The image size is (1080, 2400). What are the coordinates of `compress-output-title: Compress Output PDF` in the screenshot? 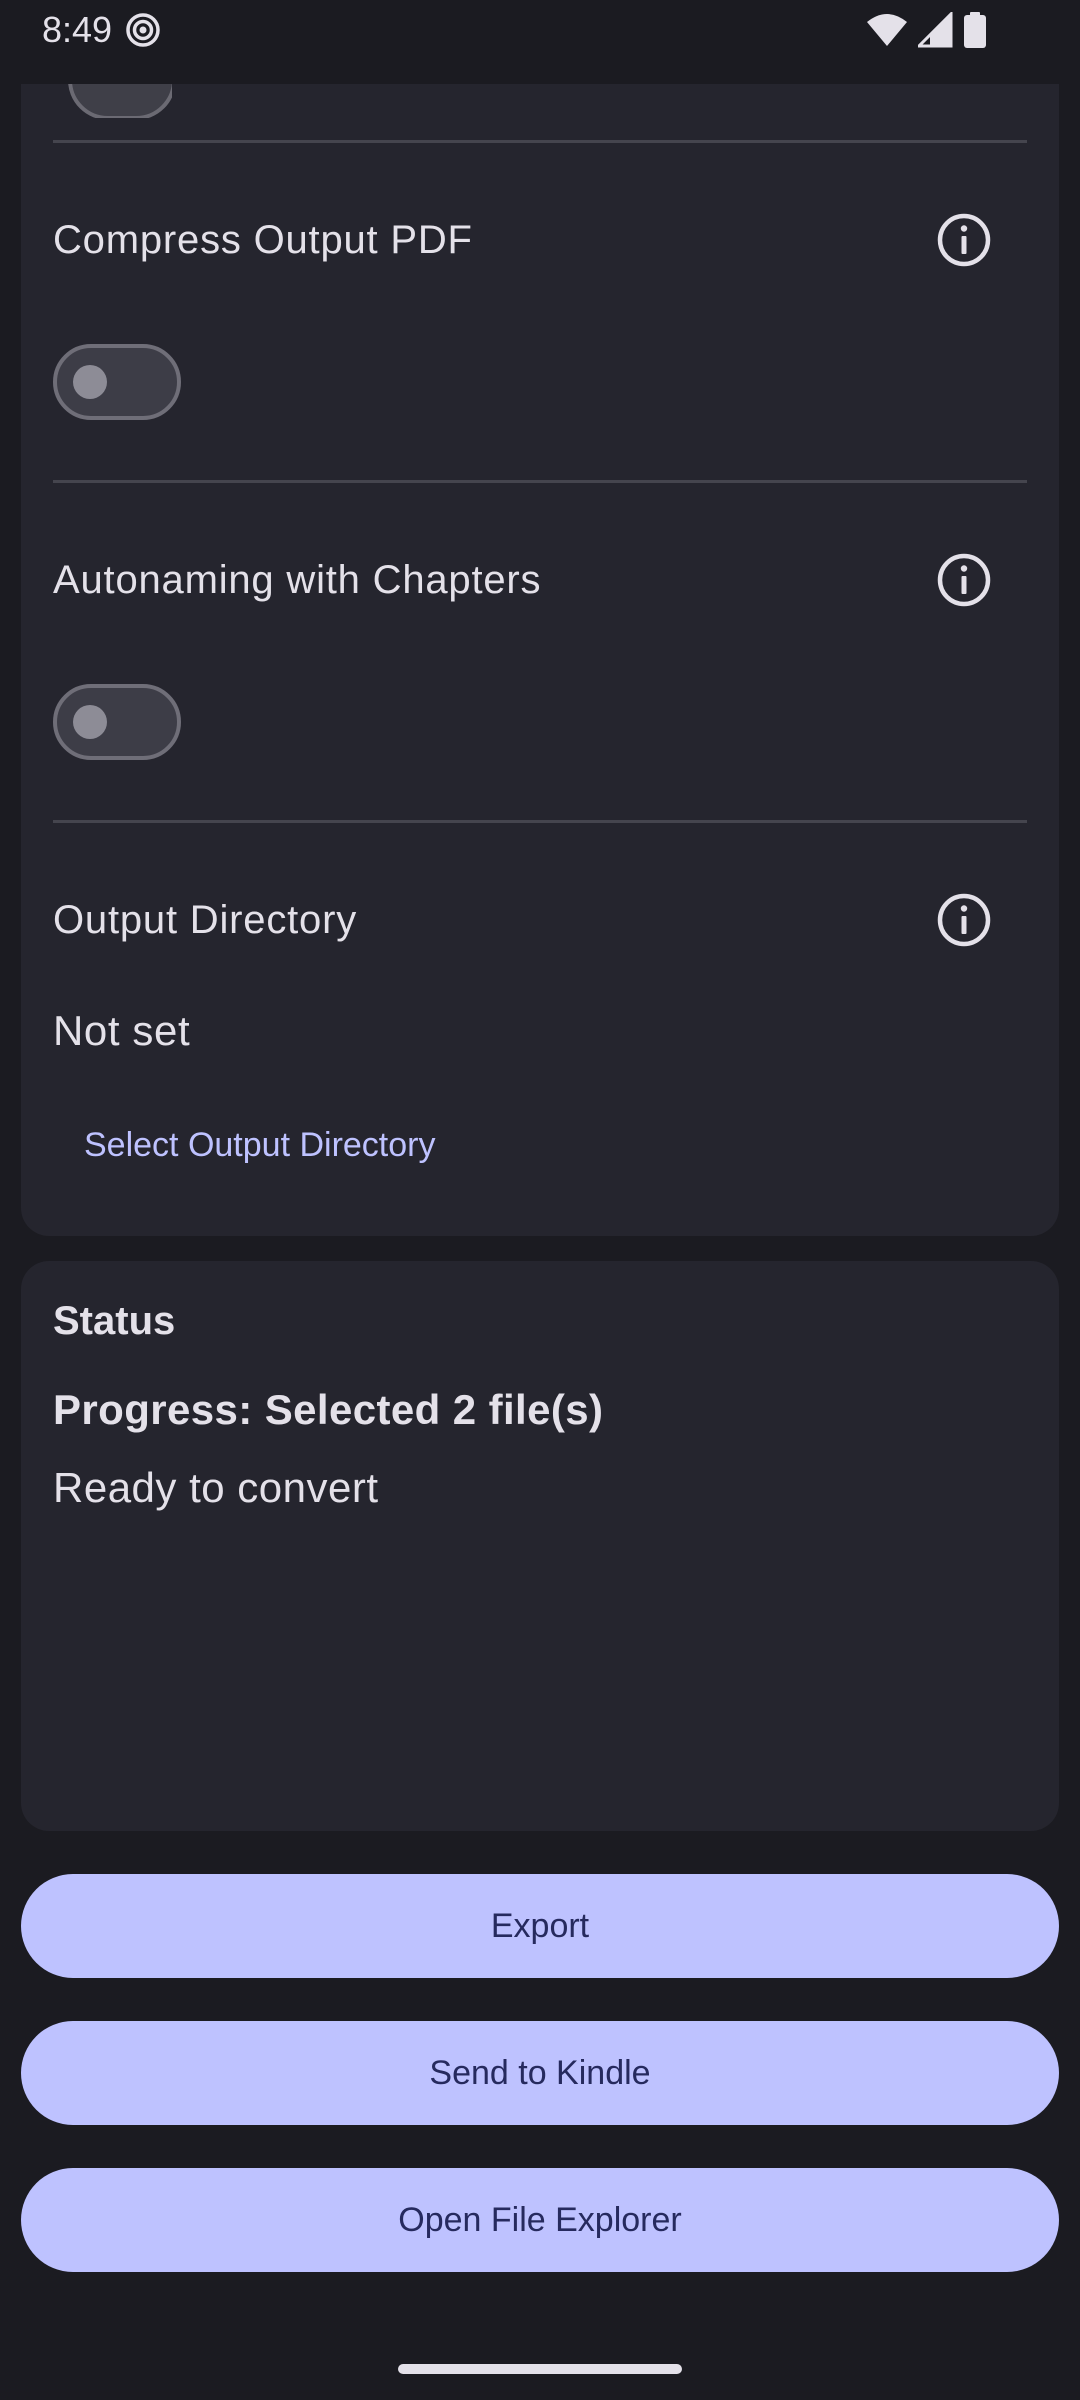 It's located at (263, 240).